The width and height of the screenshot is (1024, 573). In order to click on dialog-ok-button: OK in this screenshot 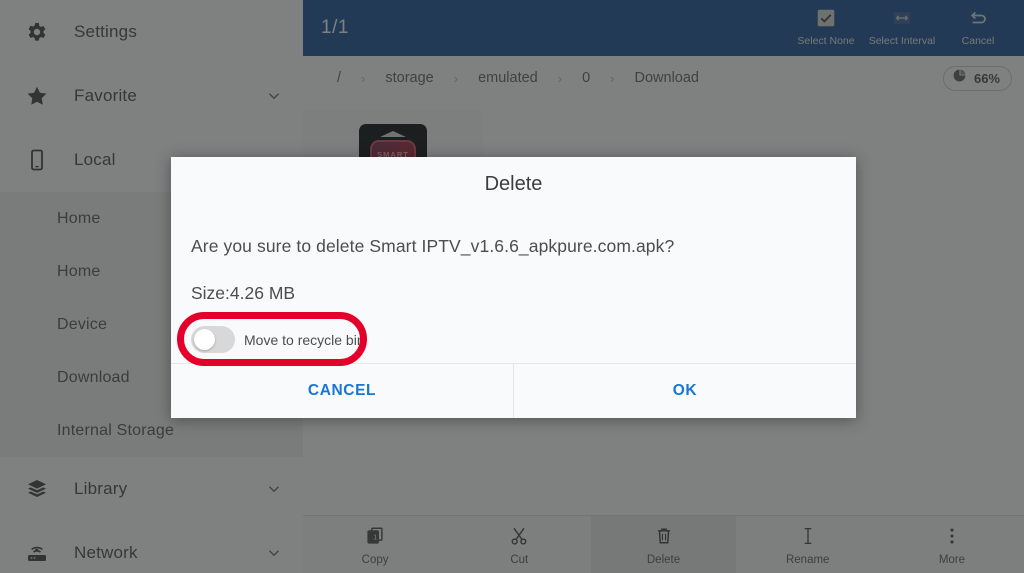, I will do `click(685, 391)`.